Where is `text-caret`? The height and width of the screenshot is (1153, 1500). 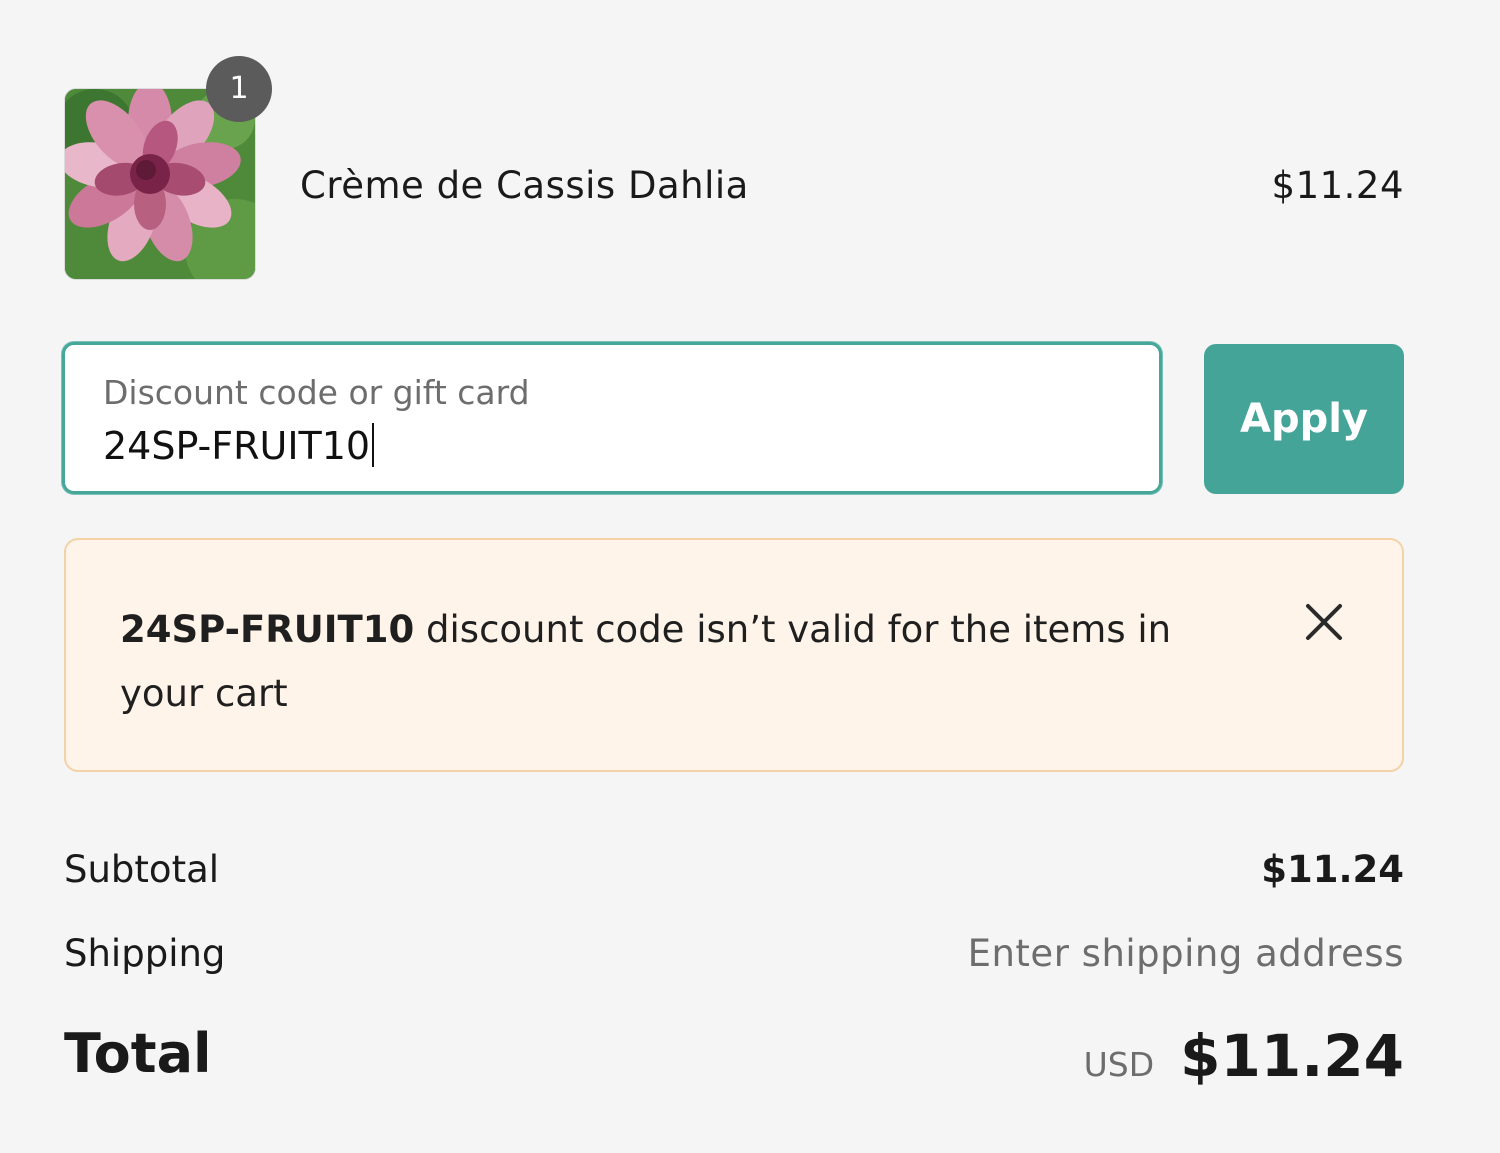 text-caret is located at coordinates (373, 445).